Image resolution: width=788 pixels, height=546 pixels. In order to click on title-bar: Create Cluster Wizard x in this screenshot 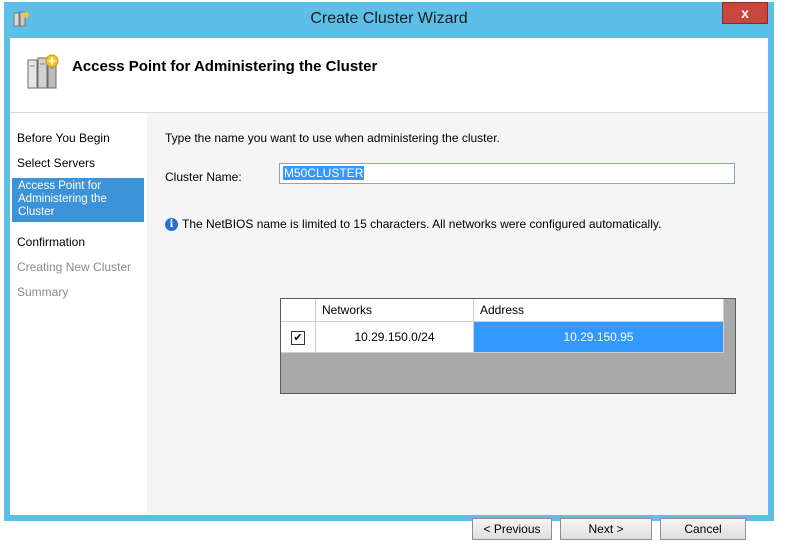, I will do `click(389, 19)`.